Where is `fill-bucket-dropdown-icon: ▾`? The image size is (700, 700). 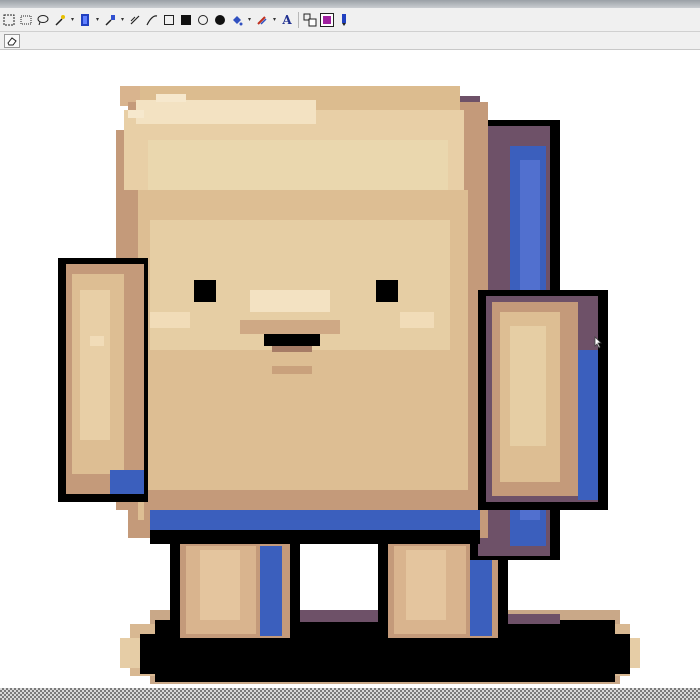 fill-bucket-dropdown-icon: ▾ is located at coordinates (249, 20).